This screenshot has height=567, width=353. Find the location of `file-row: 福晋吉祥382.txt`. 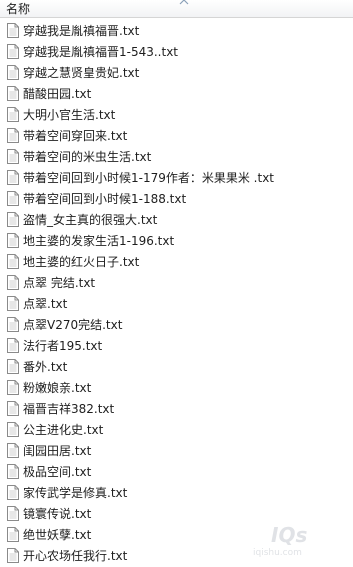

file-row: 福晋吉祥382.txt is located at coordinates (176, 409).